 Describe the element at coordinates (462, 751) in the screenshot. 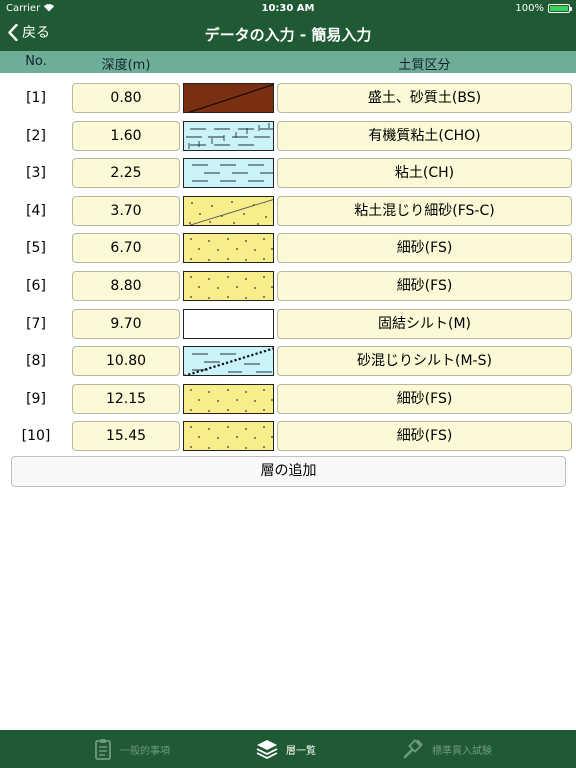

I see `tab-spt-label: 標準貫入試験` at that location.